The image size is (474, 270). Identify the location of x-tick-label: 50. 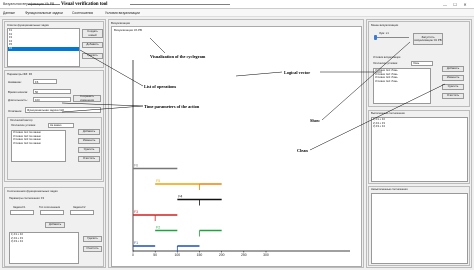
(155, 255).